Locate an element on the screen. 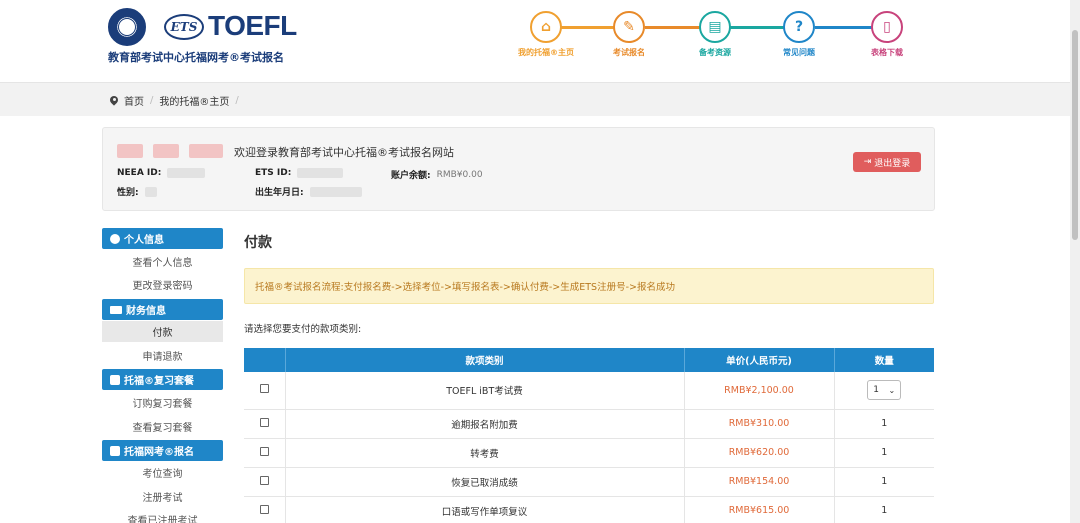  birth-value-redacted is located at coordinates (335, 191).